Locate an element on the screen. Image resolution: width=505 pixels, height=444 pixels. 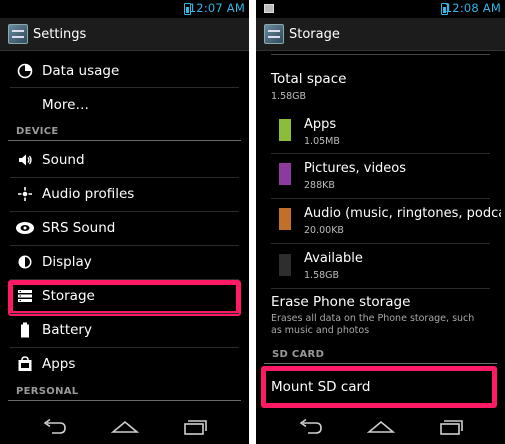
status-bar: 12:07 AM is located at coordinates (124, 9).